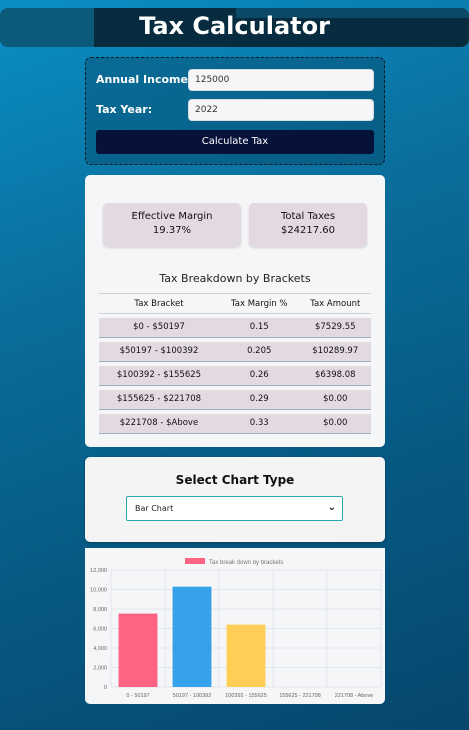 The image size is (469, 730). Describe the element at coordinates (159, 375) in the screenshot. I see `bracket-cell: $100392 - $155625` at that location.